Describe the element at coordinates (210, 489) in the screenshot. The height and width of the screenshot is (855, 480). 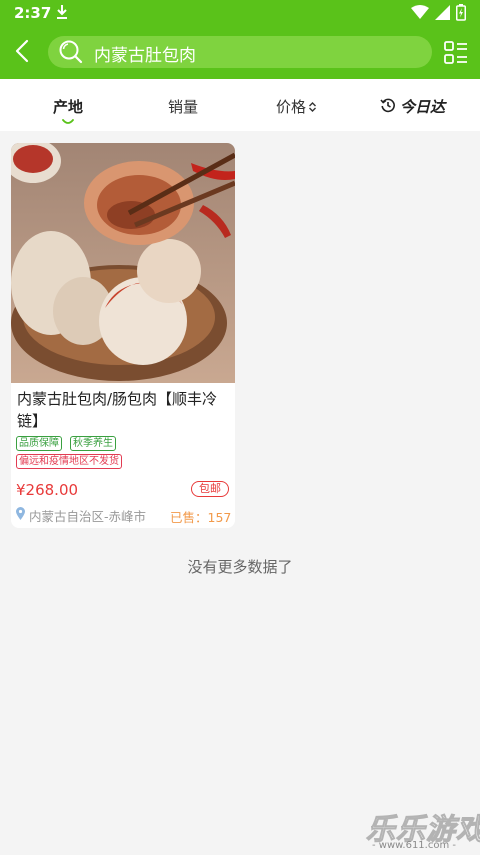
I see `free-shipping-badge: 包邮` at that location.